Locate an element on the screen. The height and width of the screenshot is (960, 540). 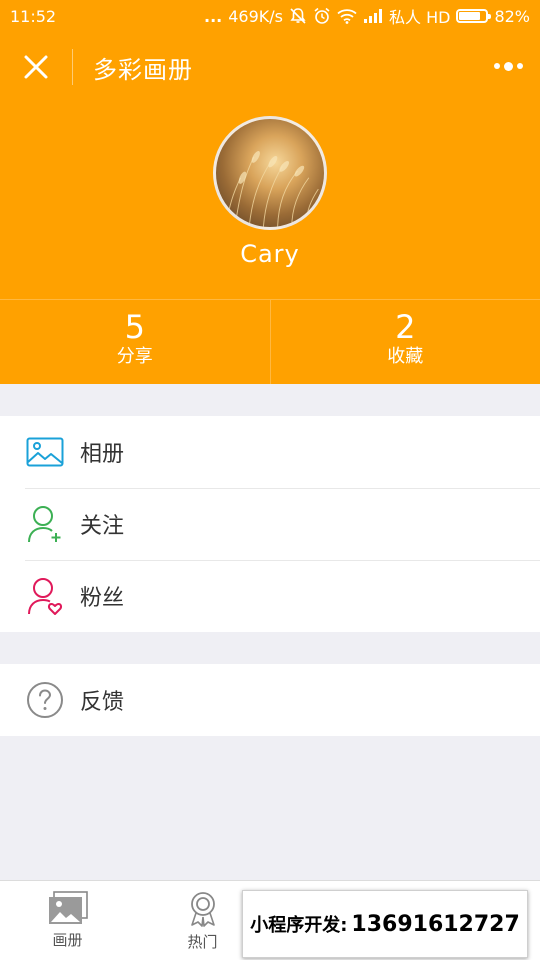
wifi-icon is located at coordinates (347, 16).